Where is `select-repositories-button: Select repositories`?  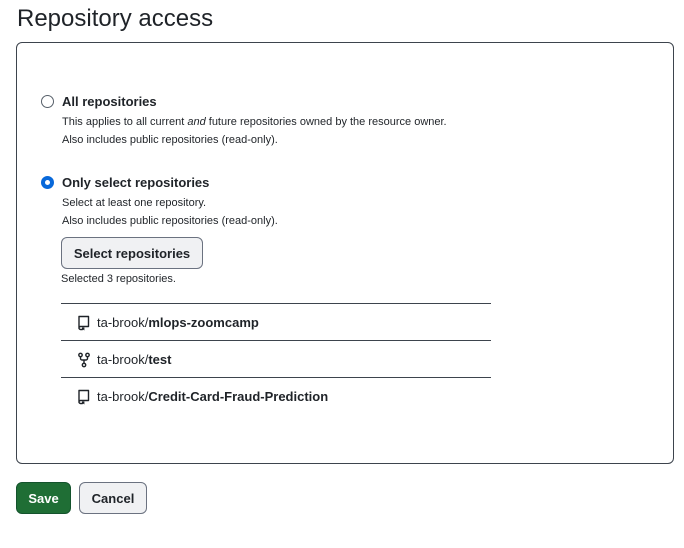 select-repositories-button: Select repositories is located at coordinates (132, 253).